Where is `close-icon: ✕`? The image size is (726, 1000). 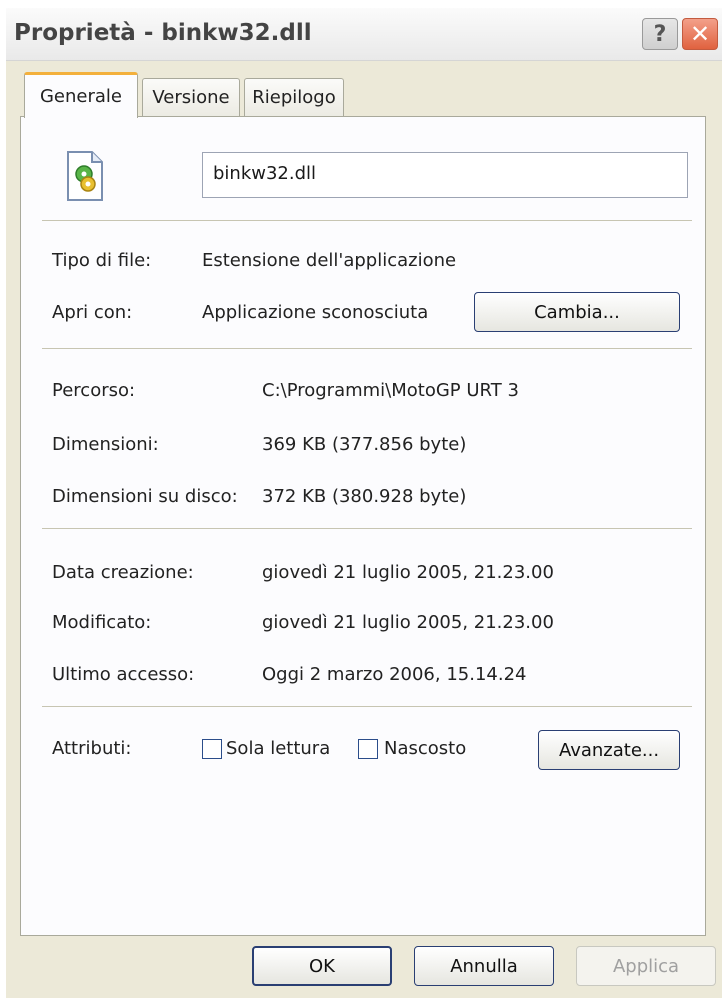
close-icon: ✕ is located at coordinates (700, 34).